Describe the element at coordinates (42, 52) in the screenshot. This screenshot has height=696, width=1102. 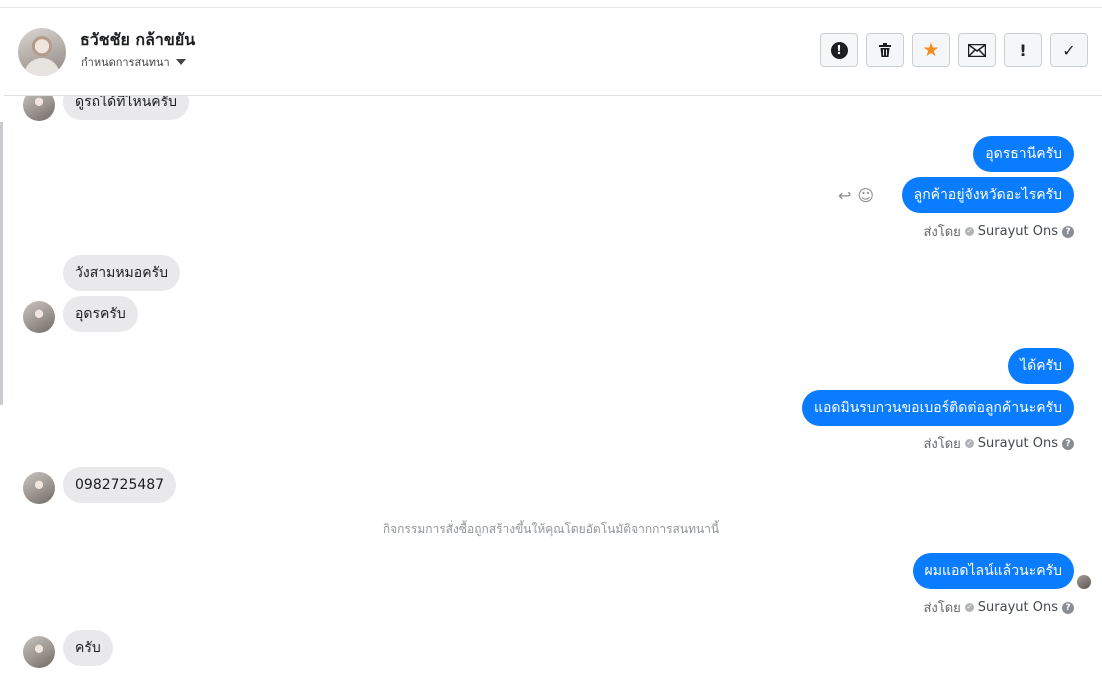
I see `contact-avatar` at that location.